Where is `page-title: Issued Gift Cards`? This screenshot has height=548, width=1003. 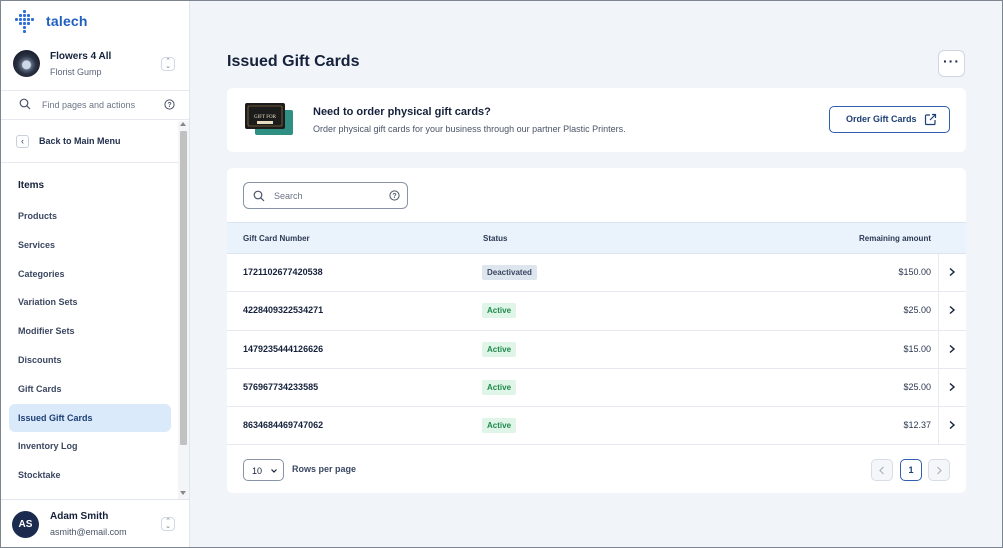
page-title: Issued Gift Cards is located at coordinates (293, 61).